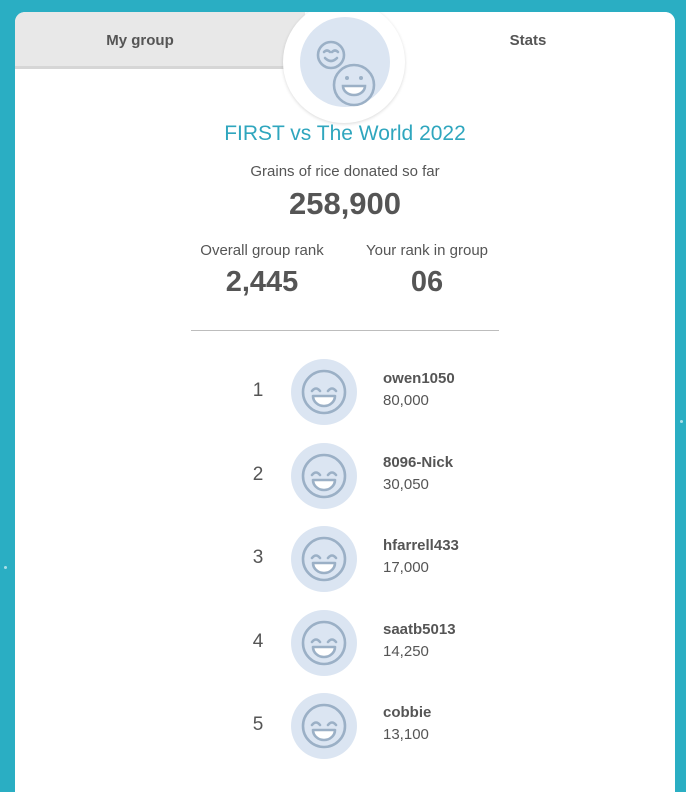 The width and height of the screenshot is (686, 792). What do you see at coordinates (427, 250) in the screenshot?
I see `your-rank-label: Your rank in group` at bounding box center [427, 250].